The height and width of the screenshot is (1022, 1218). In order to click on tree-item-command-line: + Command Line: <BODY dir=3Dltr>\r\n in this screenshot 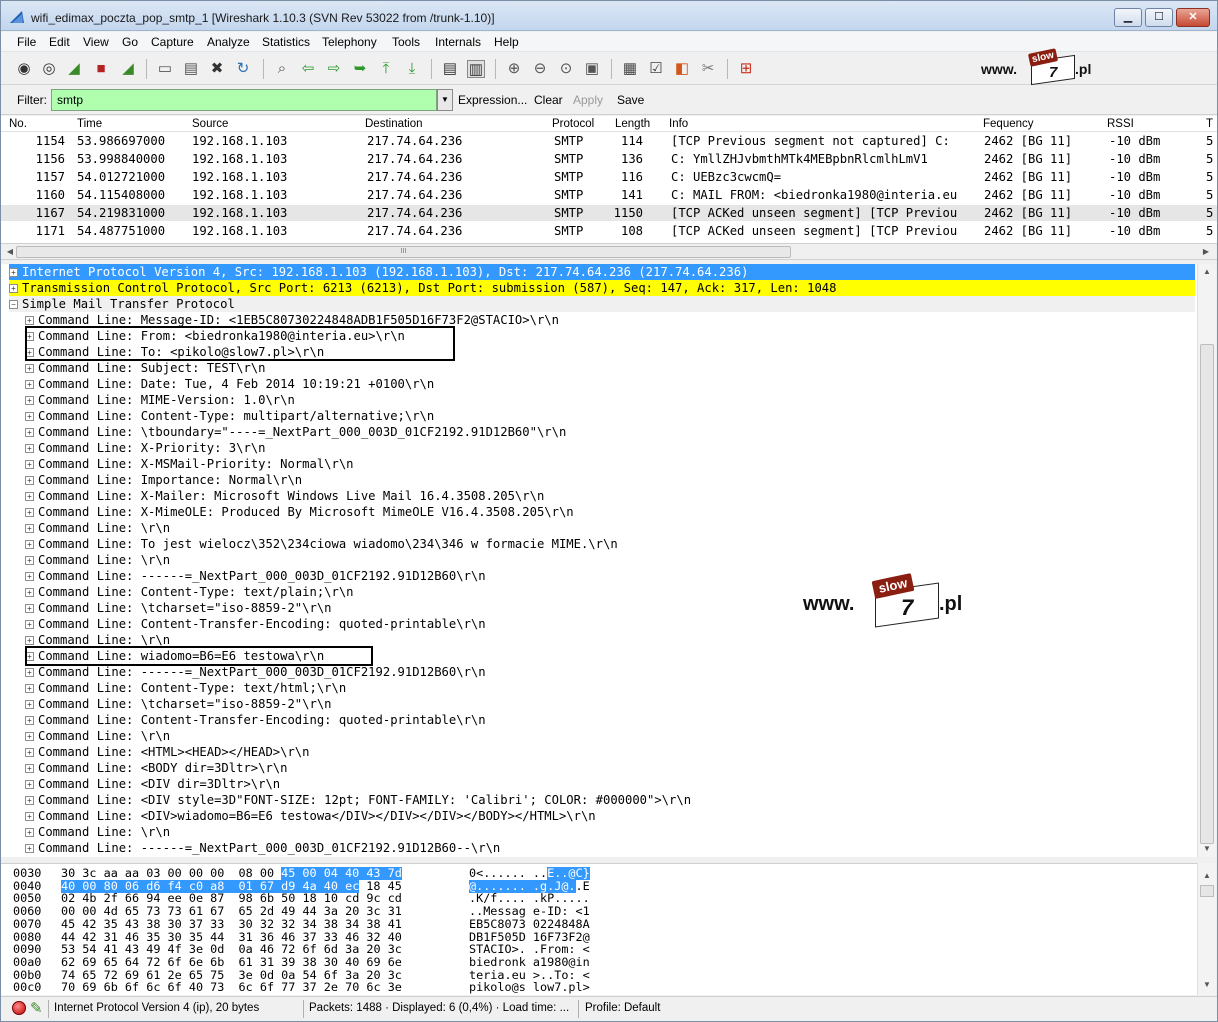, I will do `click(602, 768)`.